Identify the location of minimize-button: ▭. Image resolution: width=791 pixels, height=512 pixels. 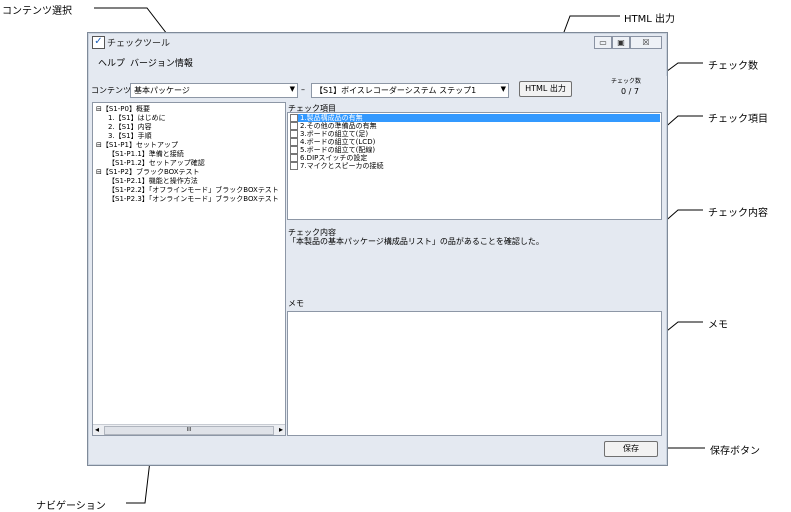
(603, 42).